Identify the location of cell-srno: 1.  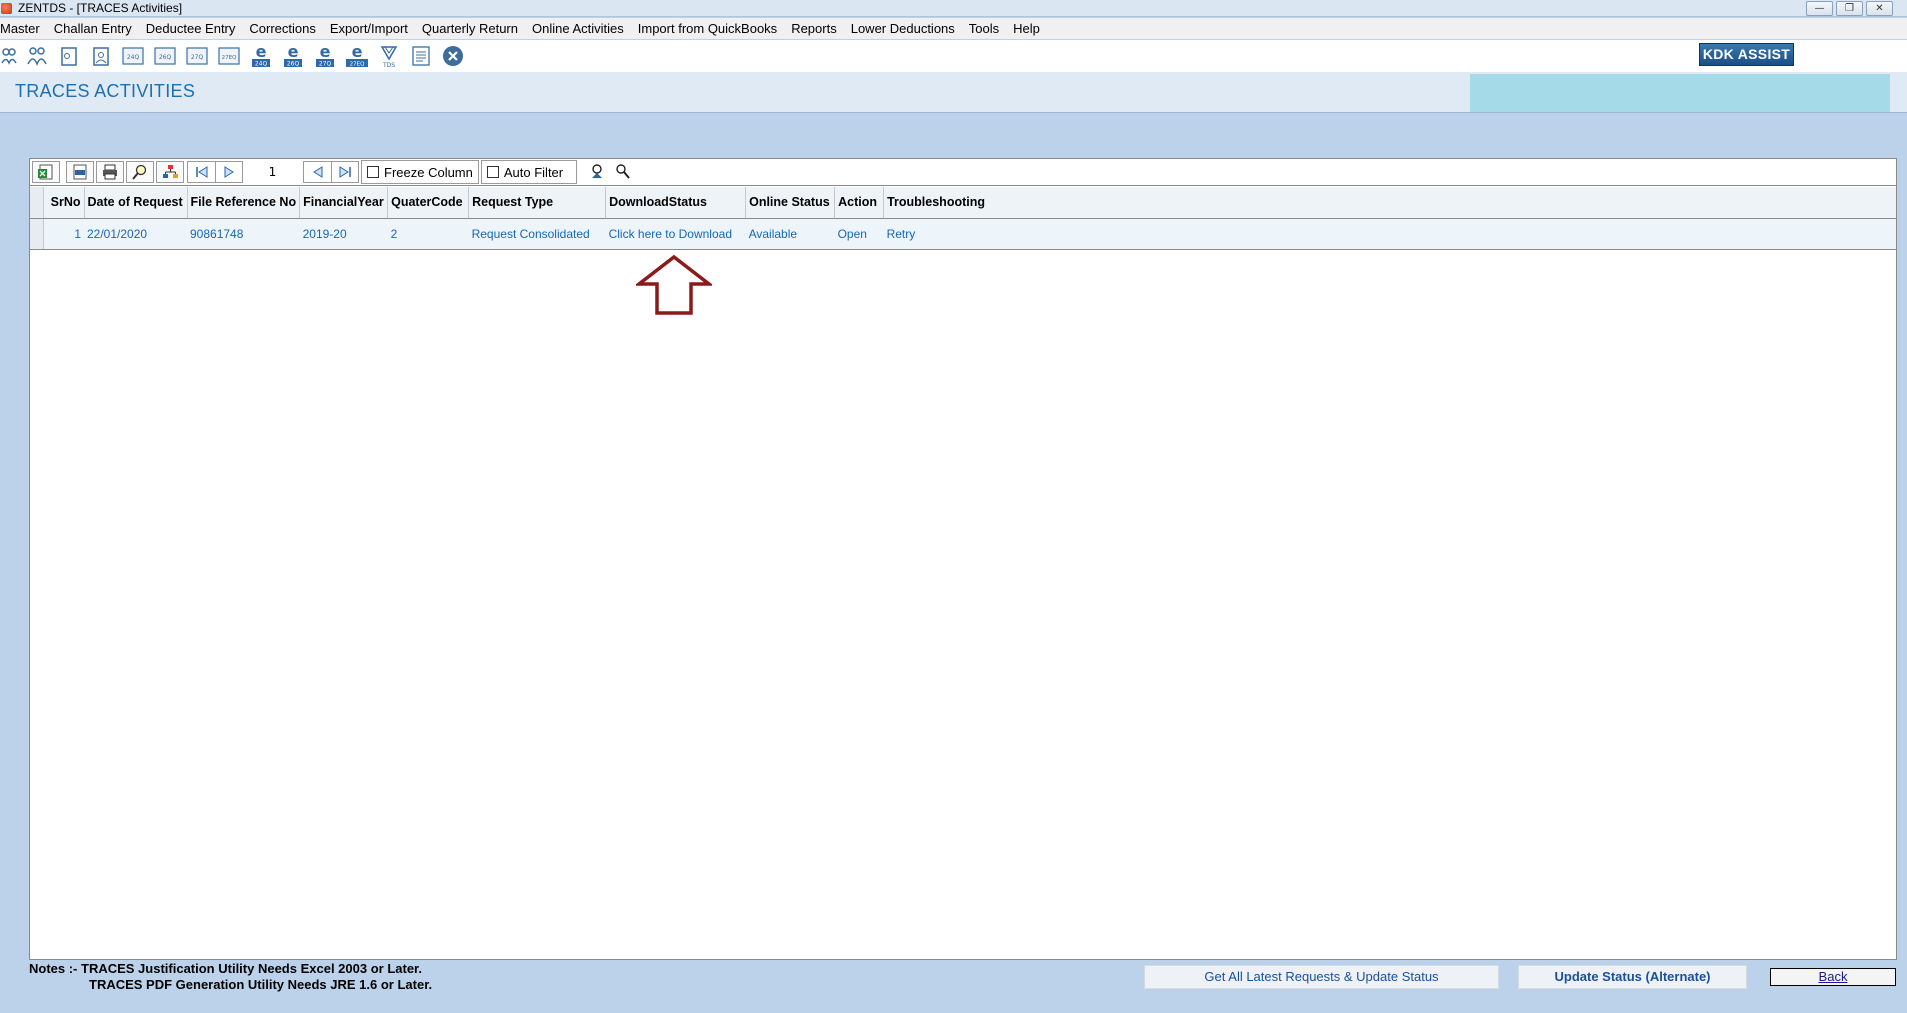
(63, 234).